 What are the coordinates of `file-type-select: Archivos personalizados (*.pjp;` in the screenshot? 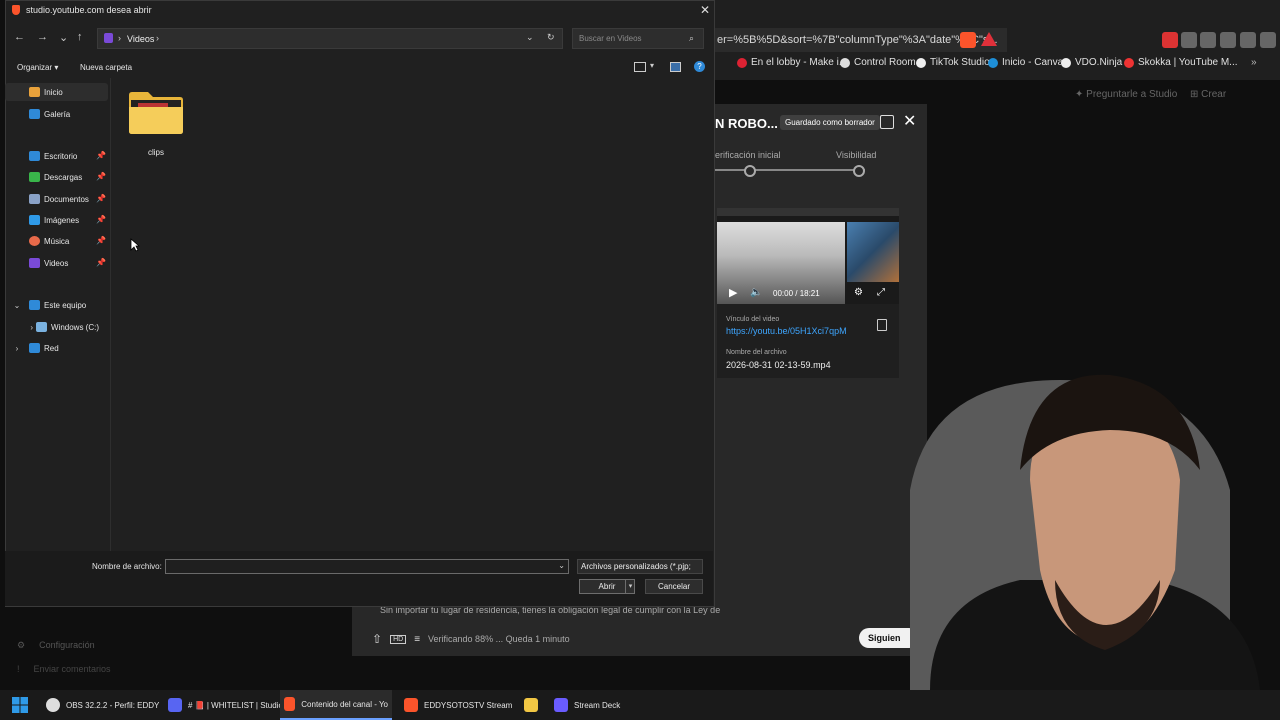 It's located at (640, 566).